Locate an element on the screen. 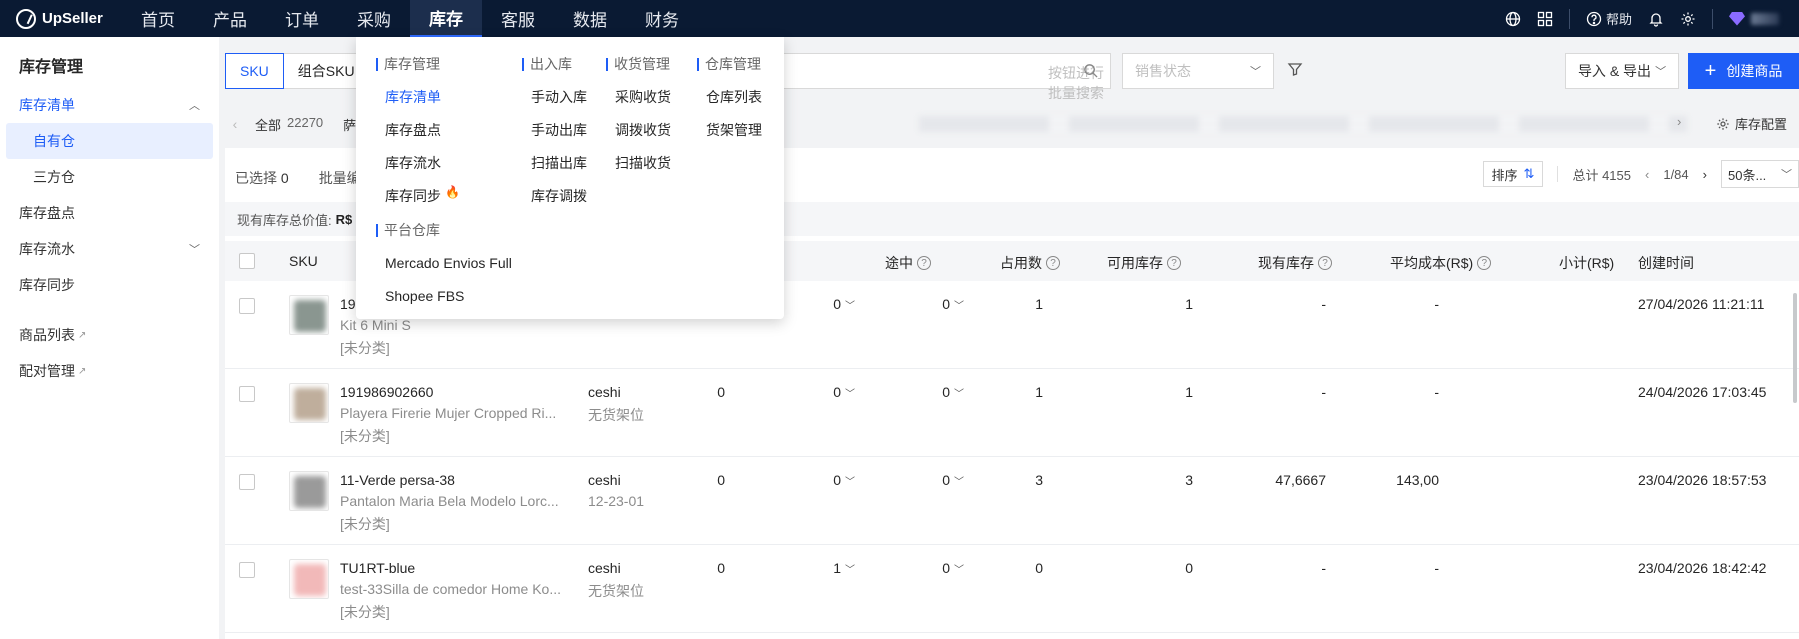 This screenshot has width=1799, height=639. sku-code: 191986902660 is located at coordinates (386, 392).